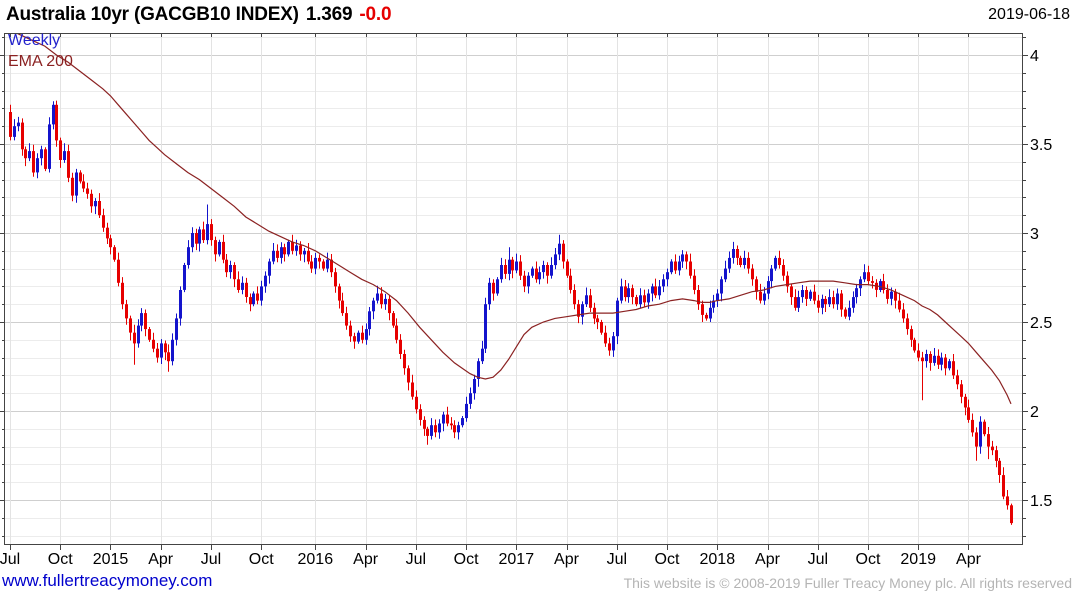  What do you see at coordinates (517, 559) in the screenshot?
I see `x-axis-label: 2017` at bounding box center [517, 559].